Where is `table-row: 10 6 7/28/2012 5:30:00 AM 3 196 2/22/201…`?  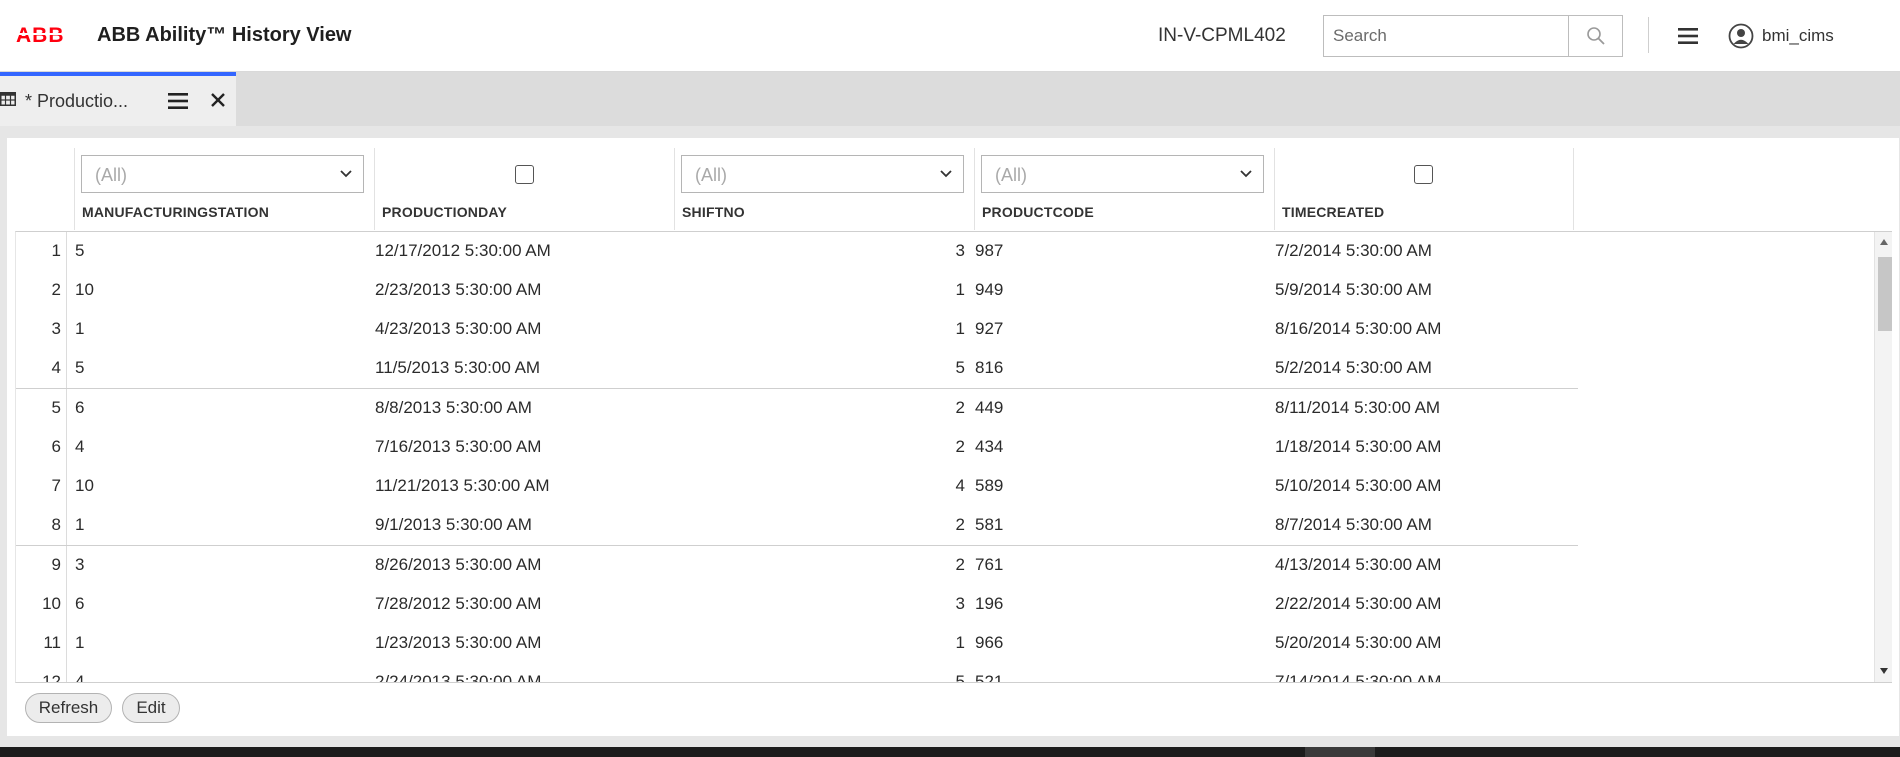
table-row: 10 6 7/28/2012 5:30:00 AM 3 196 2/22/201… is located at coordinates (796, 604).